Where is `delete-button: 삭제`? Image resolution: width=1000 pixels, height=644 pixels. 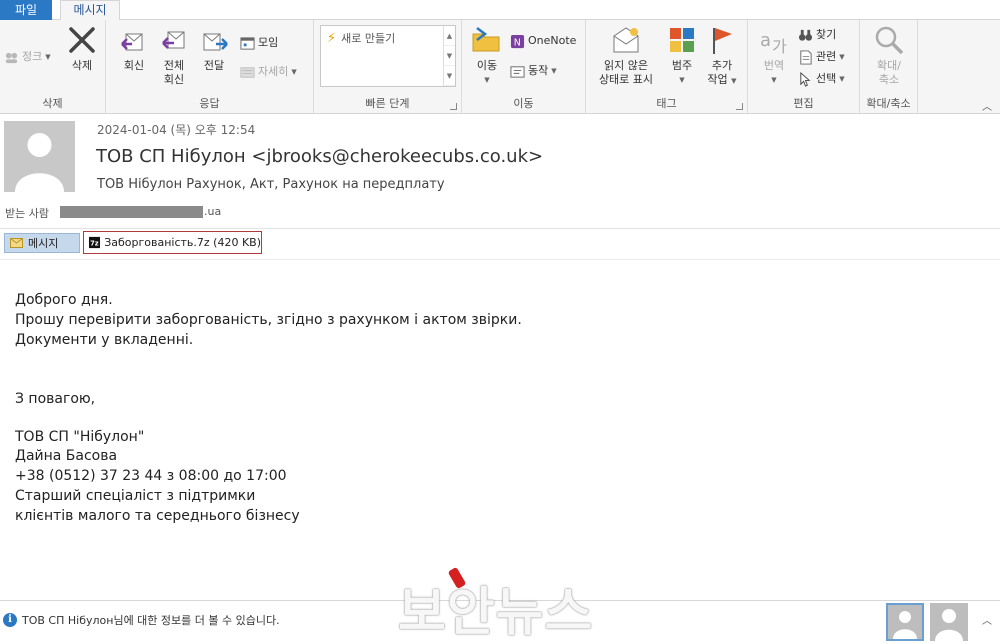
delete-button: 삭제 is located at coordinates (82, 48).